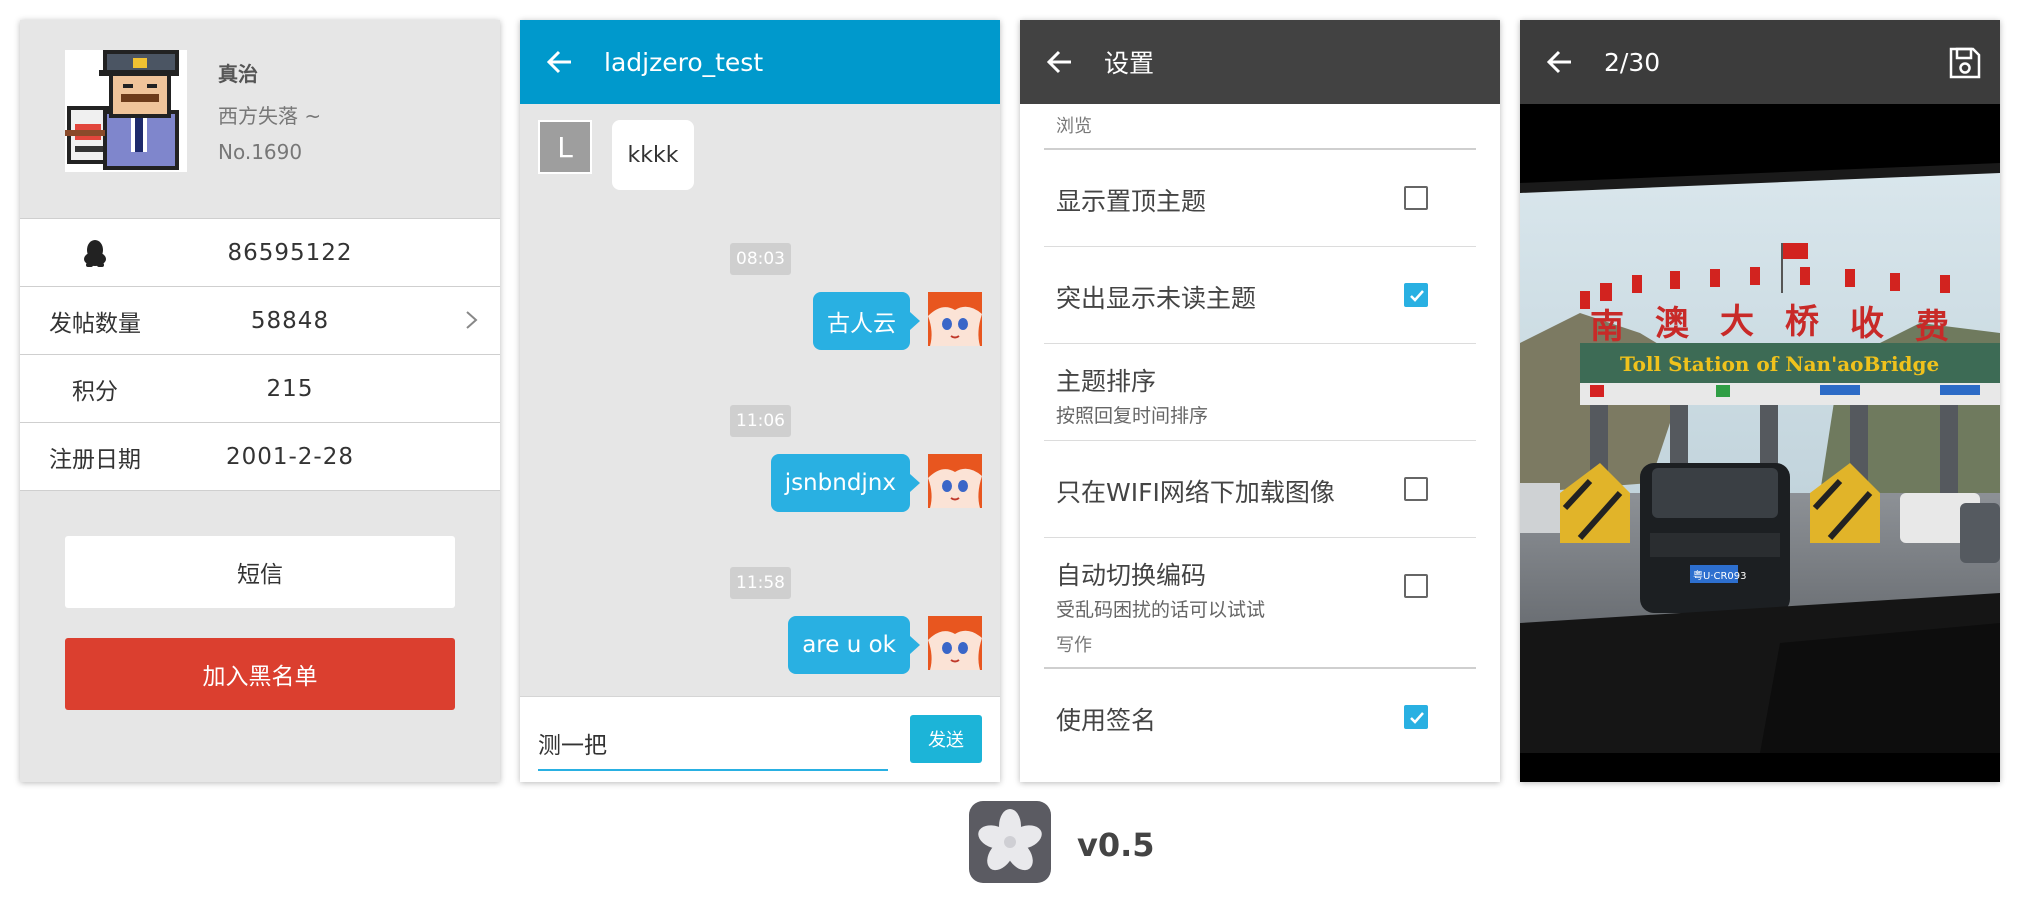 This screenshot has width=2020, height=900. What do you see at coordinates (1131, 575) in the screenshot?
I see `setting-title: 自动切换编码` at bounding box center [1131, 575].